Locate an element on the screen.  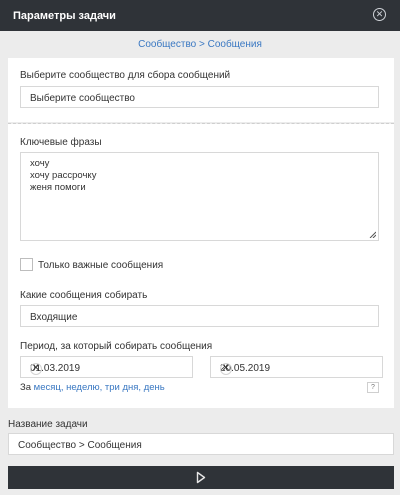
important-only-label: Только важные сообщения is located at coordinates (101, 265).